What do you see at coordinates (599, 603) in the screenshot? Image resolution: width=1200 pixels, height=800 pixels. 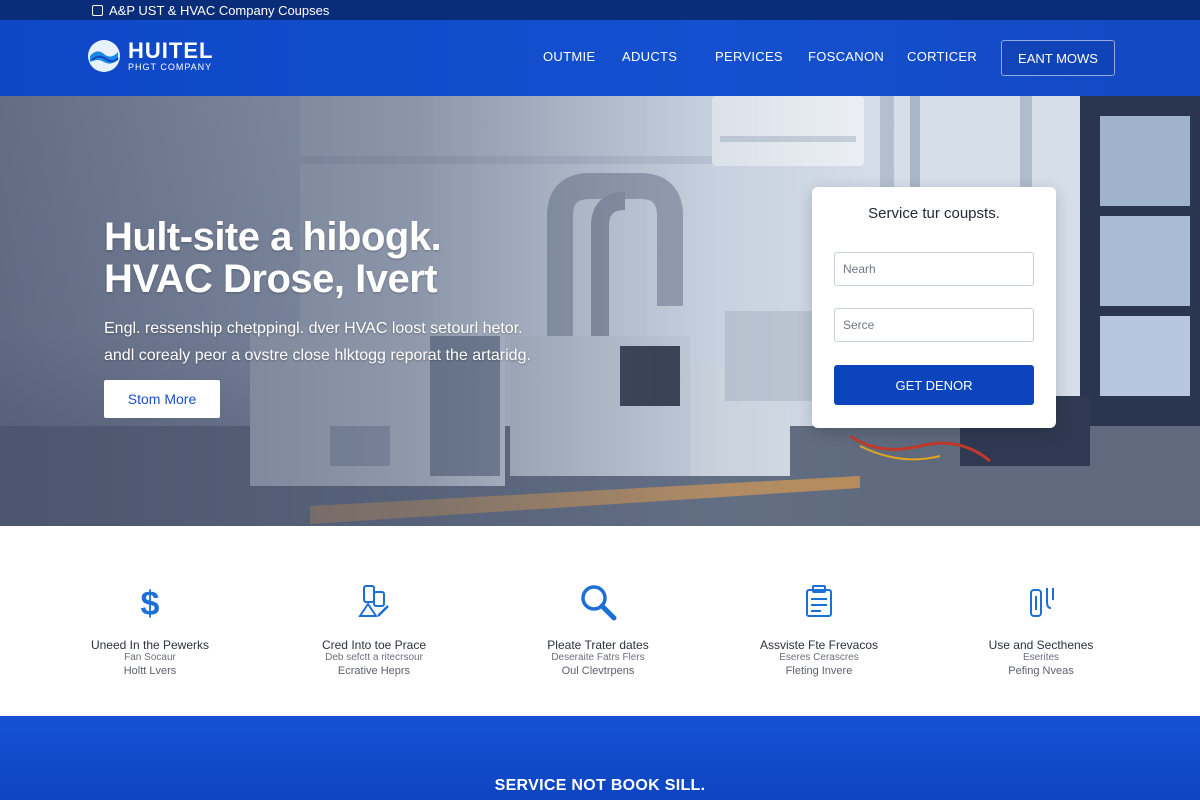 I see `magnifier-icon` at bounding box center [599, 603].